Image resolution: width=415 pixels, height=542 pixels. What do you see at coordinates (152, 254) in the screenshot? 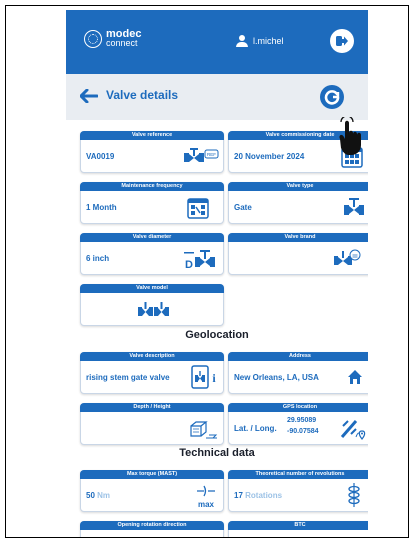
I see `card-valve-diameter: Valve diameter 6 inch D` at bounding box center [152, 254].